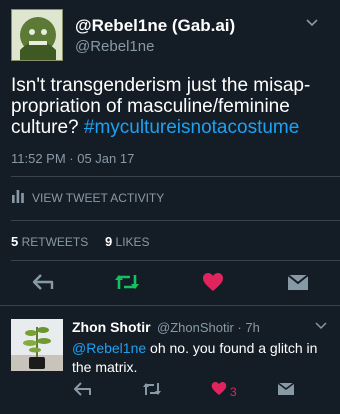 Image resolution: width=340 pixels, height=414 pixels. I want to click on message-button, so click(298, 284).